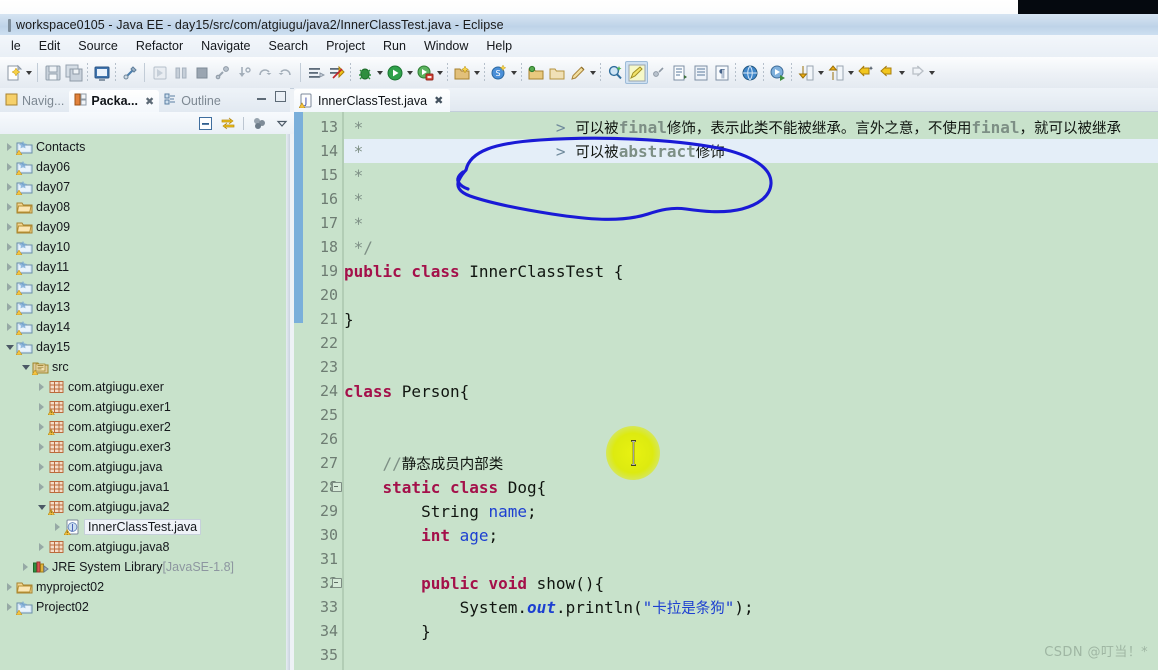  I want to click on open-declaration-icon, so click(700, 72).